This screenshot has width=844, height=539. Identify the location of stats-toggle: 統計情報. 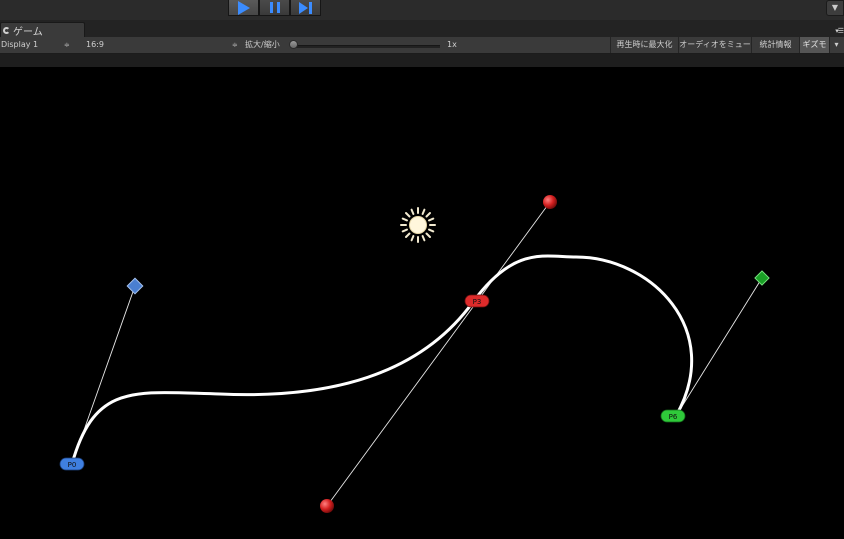
(775, 45).